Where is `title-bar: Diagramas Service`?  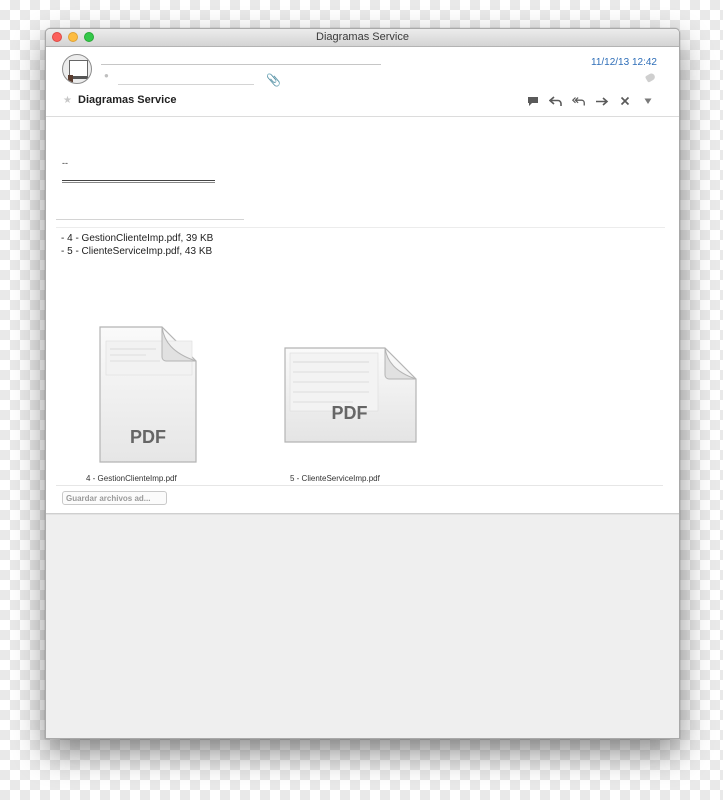
title-bar: Diagramas Service is located at coordinates (362, 38).